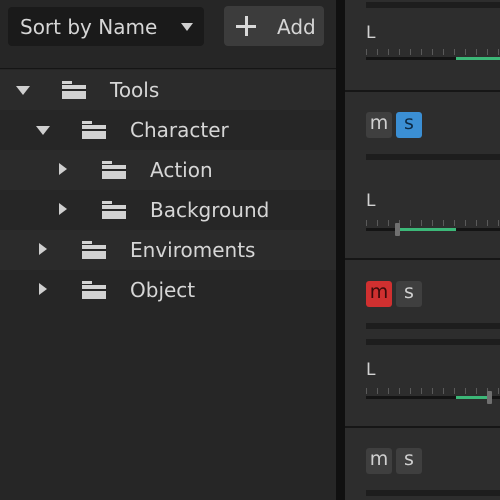 The width and height of the screenshot is (500, 500). I want to click on tree-item-label: Background, so click(210, 210).